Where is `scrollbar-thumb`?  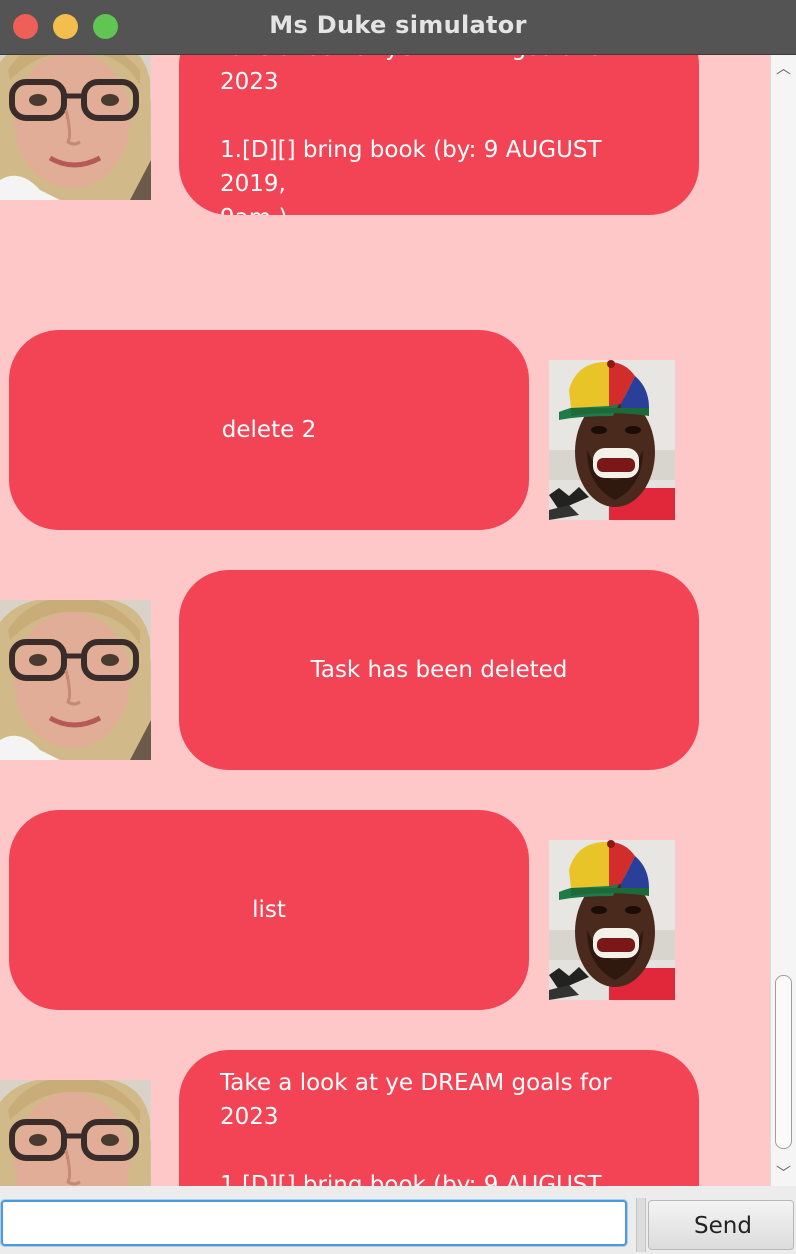
scrollbar-thumb is located at coordinates (783, 1062).